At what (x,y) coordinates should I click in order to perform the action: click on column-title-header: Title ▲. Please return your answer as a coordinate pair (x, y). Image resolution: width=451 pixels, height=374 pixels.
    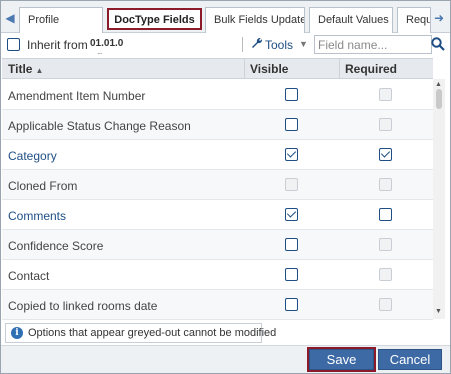
    Looking at the image, I should click on (25, 69).